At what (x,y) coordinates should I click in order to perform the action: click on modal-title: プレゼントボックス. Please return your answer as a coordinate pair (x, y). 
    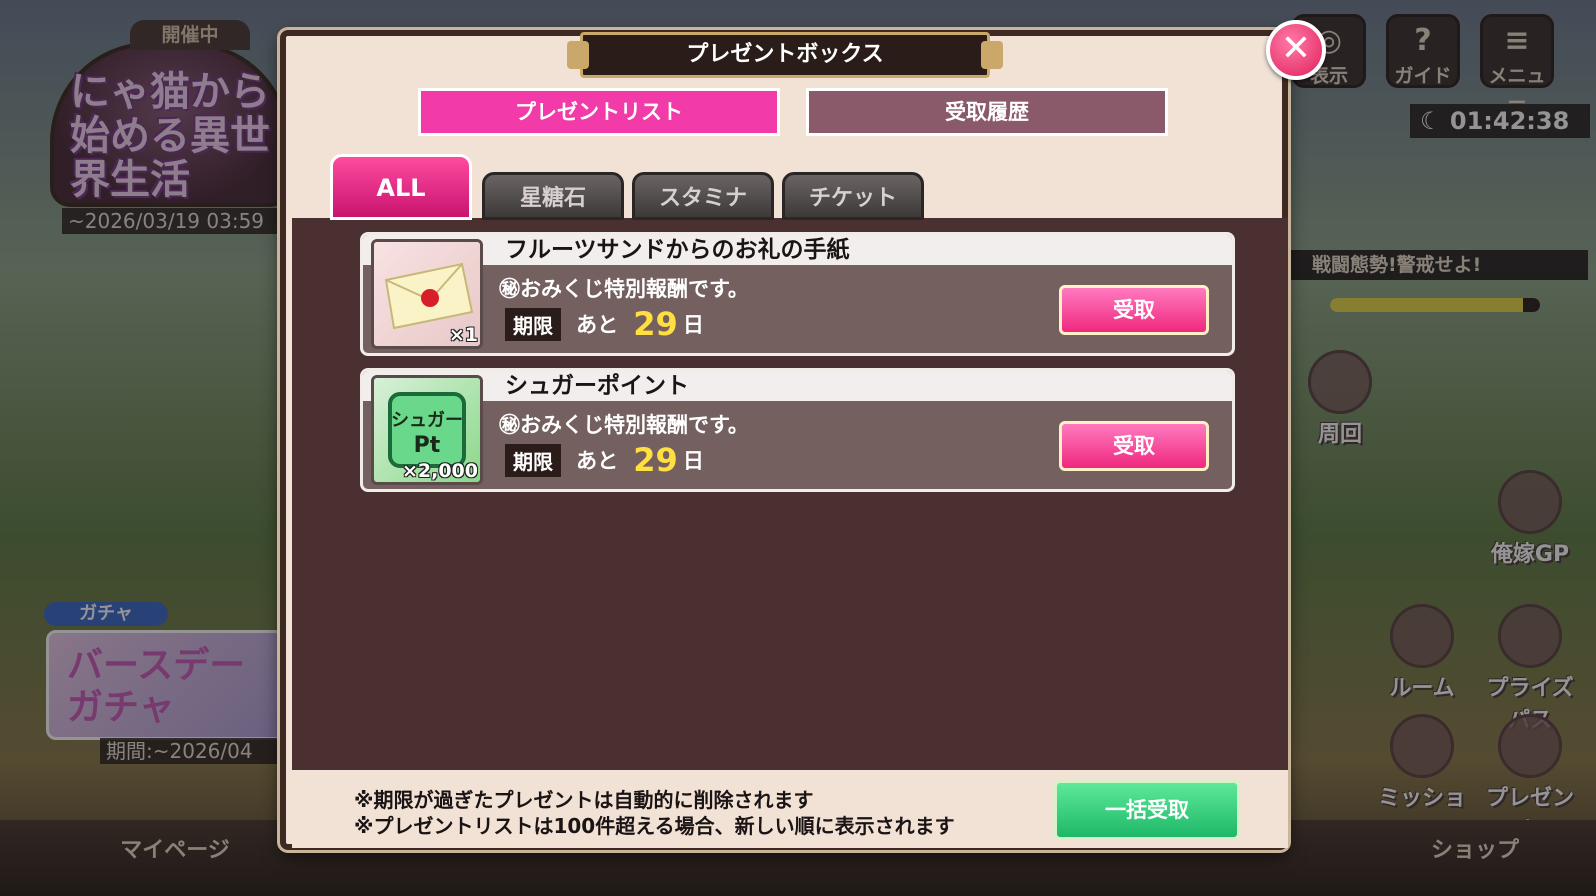
    Looking at the image, I should click on (785, 55).